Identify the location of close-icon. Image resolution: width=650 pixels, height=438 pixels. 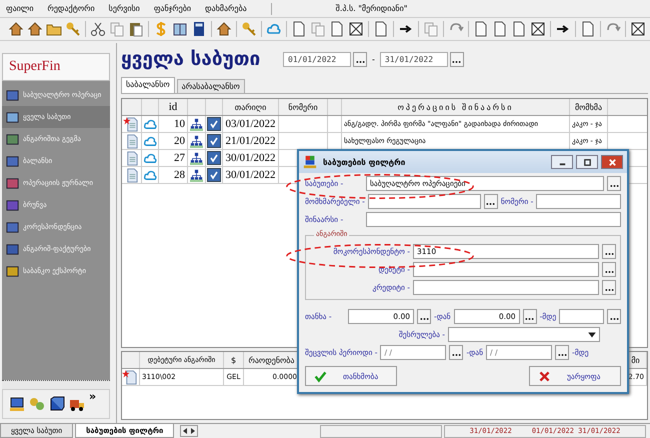
(612, 162).